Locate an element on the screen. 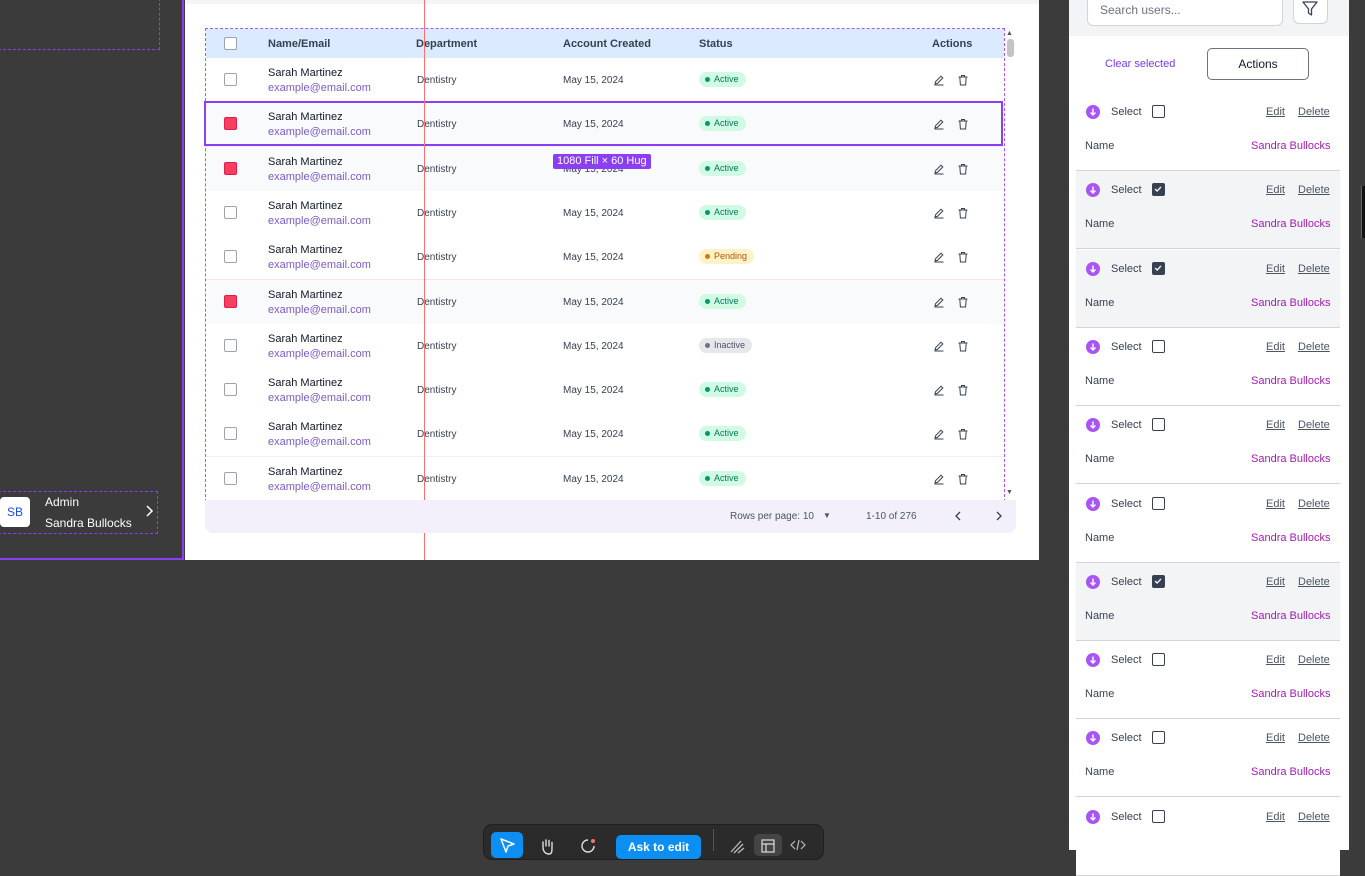 The image size is (1365, 876). scrollbar-thumb is located at coordinates (1010, 48).